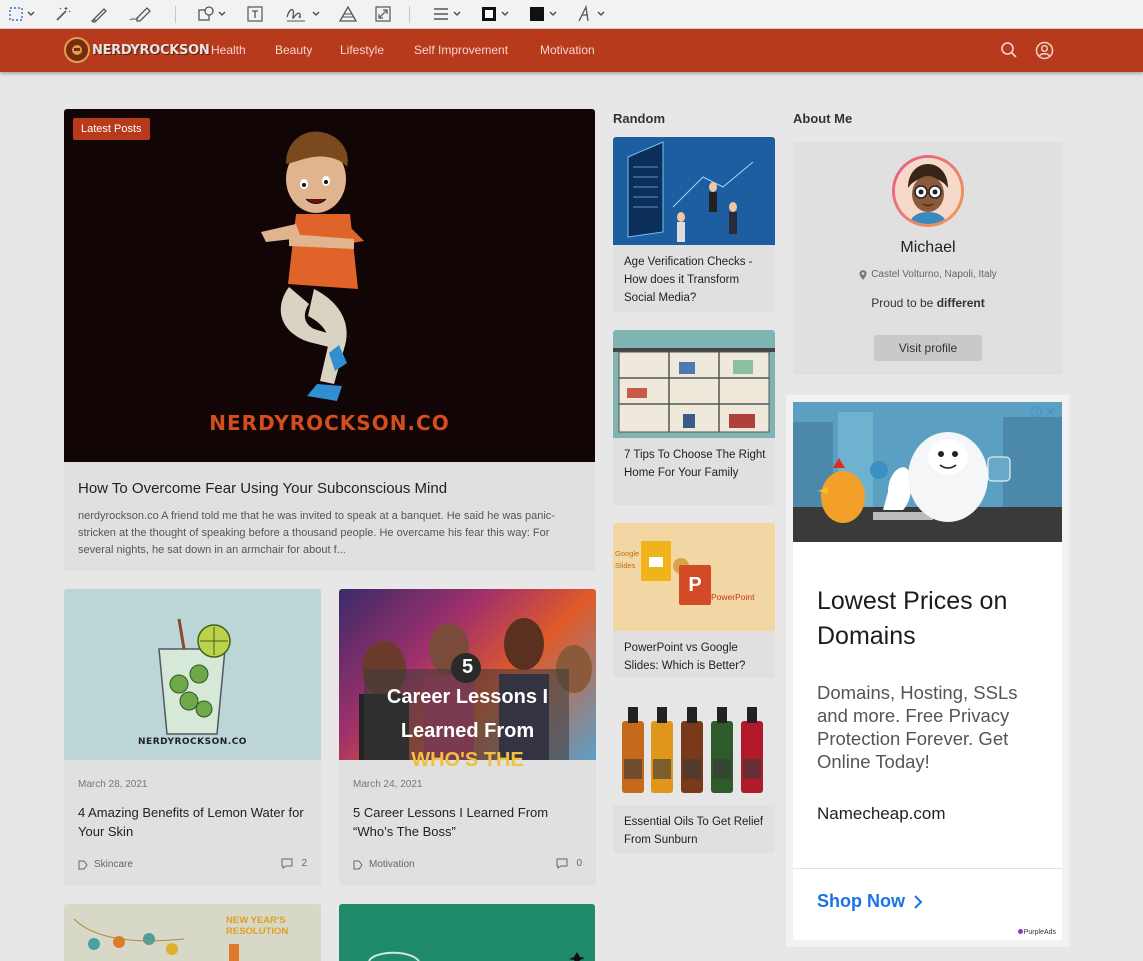 Image resolution: width=1143 pixels, height=961 pixels. What do you see at coordinates (583, 13) in the screenshot?
I see `font-style-icon` at bounding box center [583, 13].